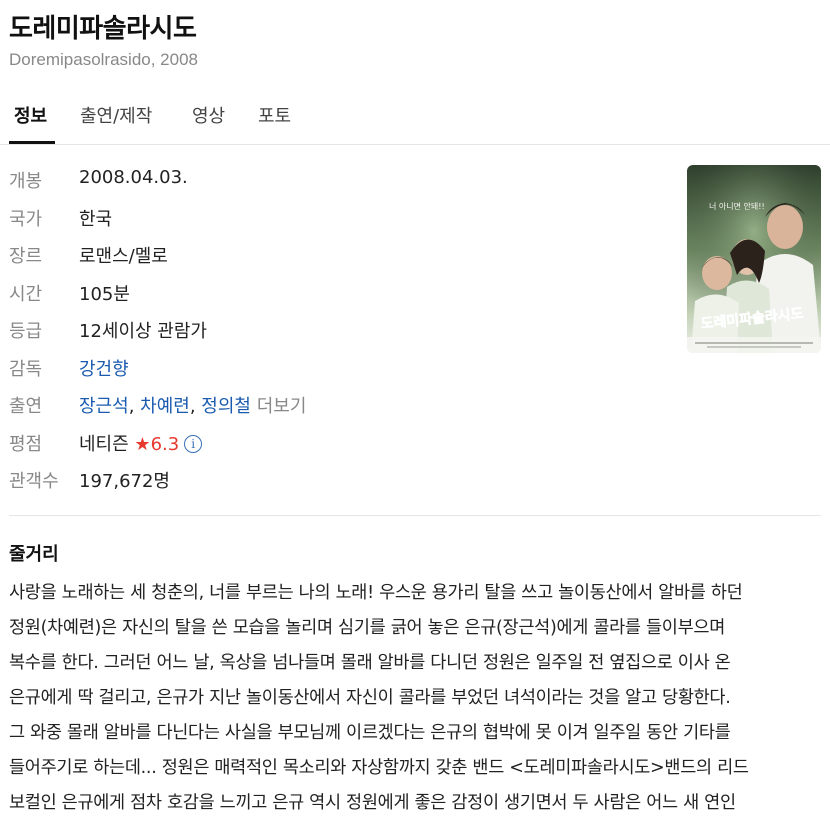 This screenshot has height=821, width=830. Describe the element at coordinates (329, 256) in the screenshot. I see `info-row-genre: 장르 로맨스/멜로` at that location.